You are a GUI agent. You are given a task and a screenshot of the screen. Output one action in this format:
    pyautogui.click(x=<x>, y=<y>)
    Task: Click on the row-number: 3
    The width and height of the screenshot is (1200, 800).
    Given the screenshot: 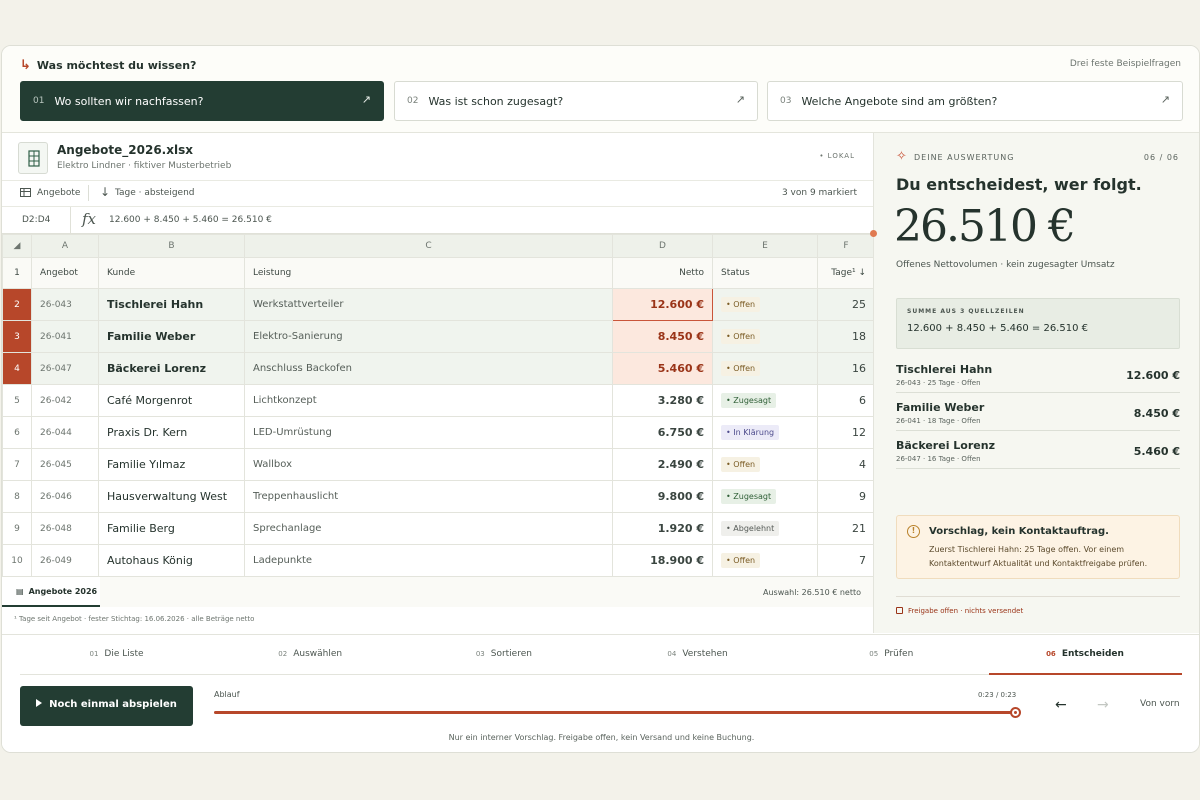 What is the action you would take?
    pyautogui.click(x=17, y=336)
    